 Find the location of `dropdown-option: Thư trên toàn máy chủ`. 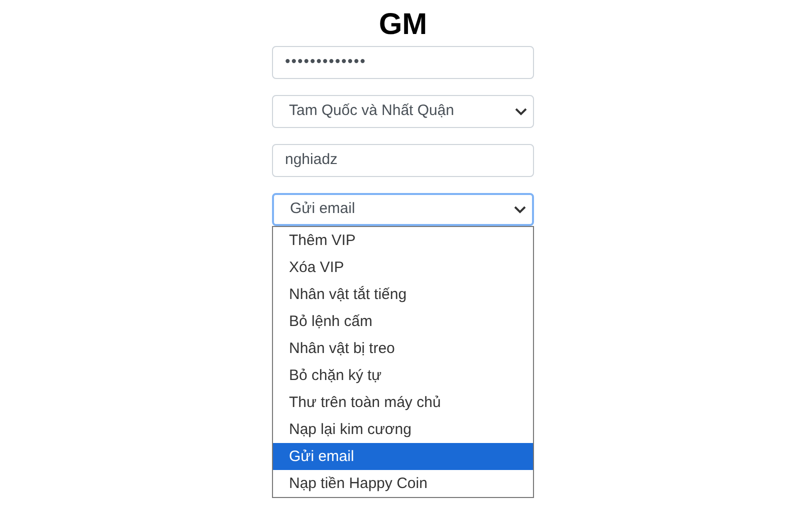

dropdown-option: Thư trên toàn máy chủ is located at coordinates (403, 402).